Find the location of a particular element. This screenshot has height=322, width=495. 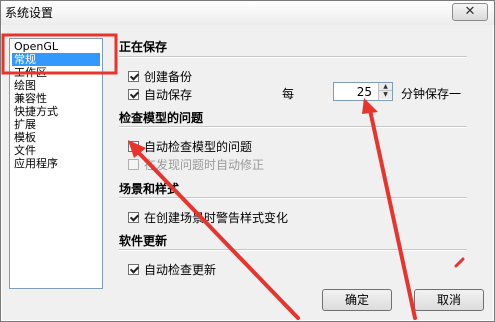

updates-divider is located at coordinates (293, 250).